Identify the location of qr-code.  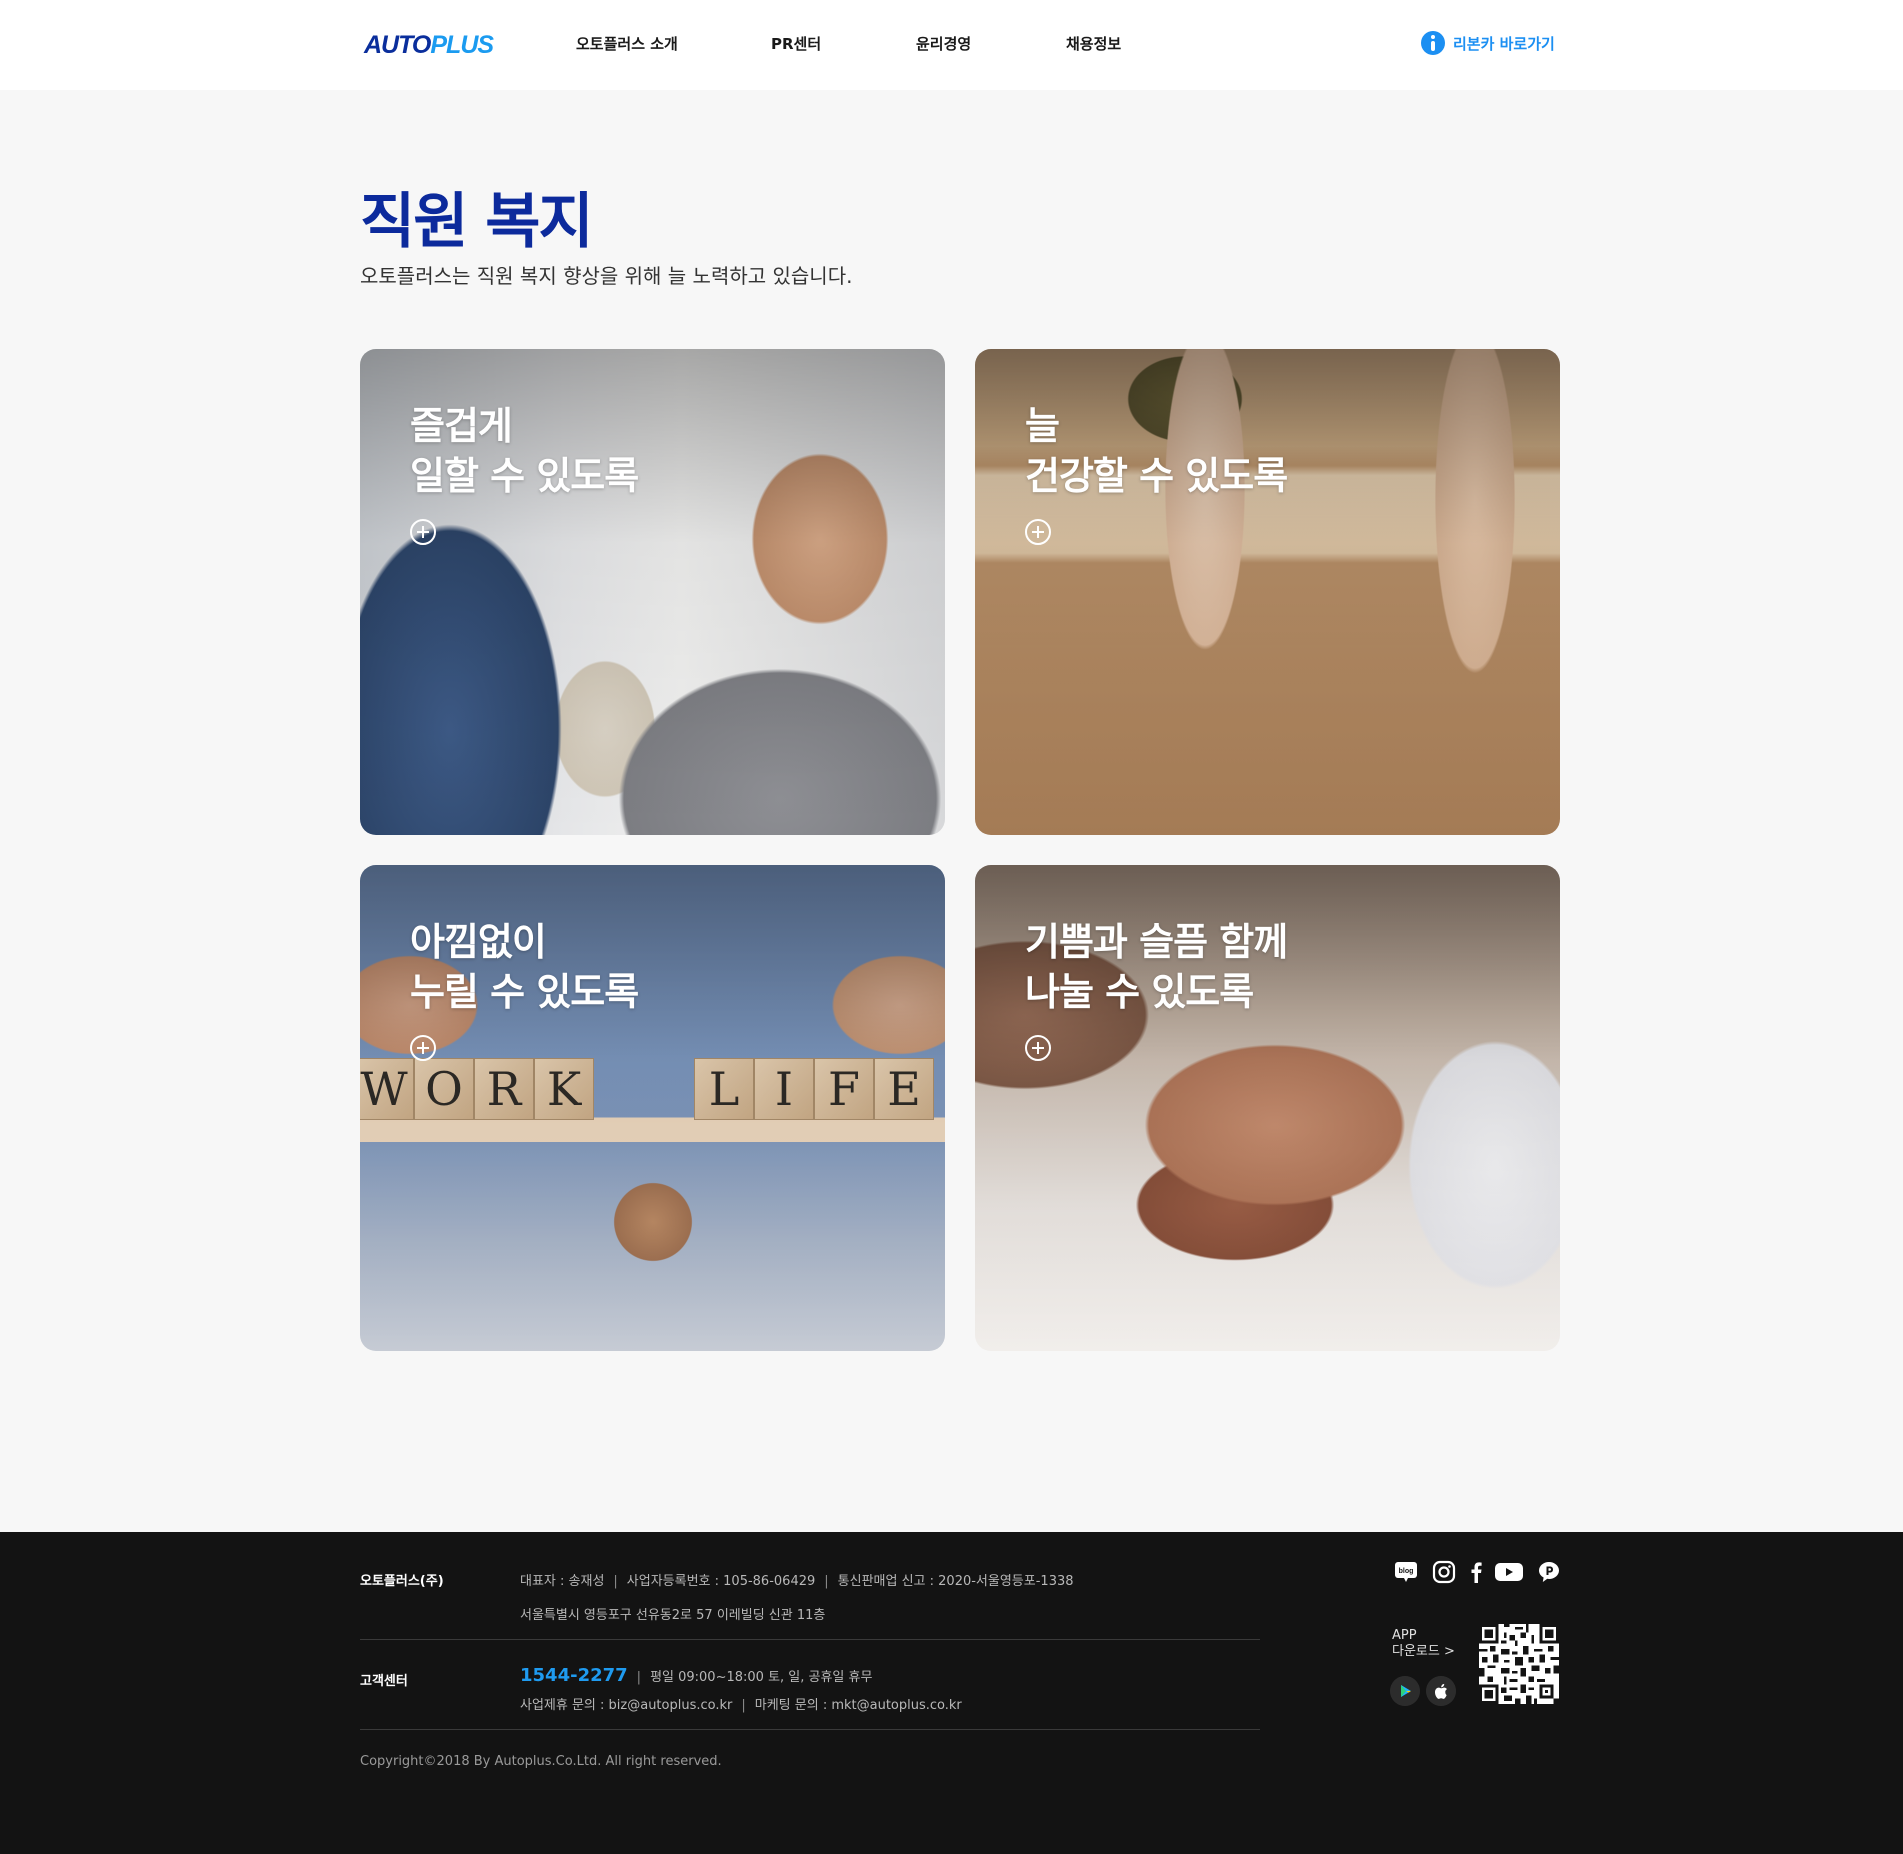
(1519, 1664).